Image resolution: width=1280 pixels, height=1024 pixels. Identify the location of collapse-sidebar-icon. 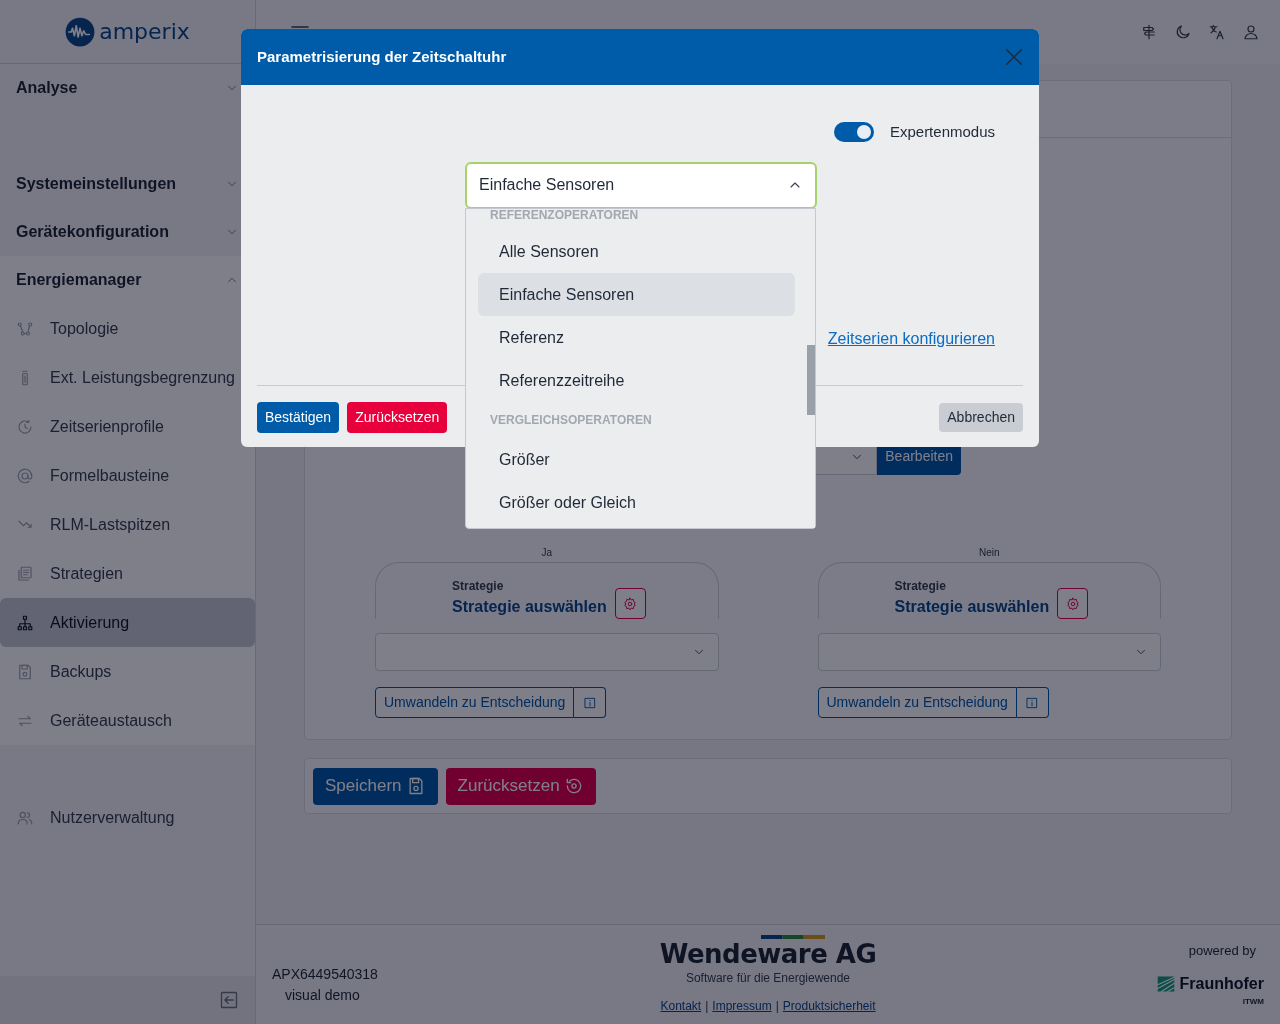
(229, 1000).